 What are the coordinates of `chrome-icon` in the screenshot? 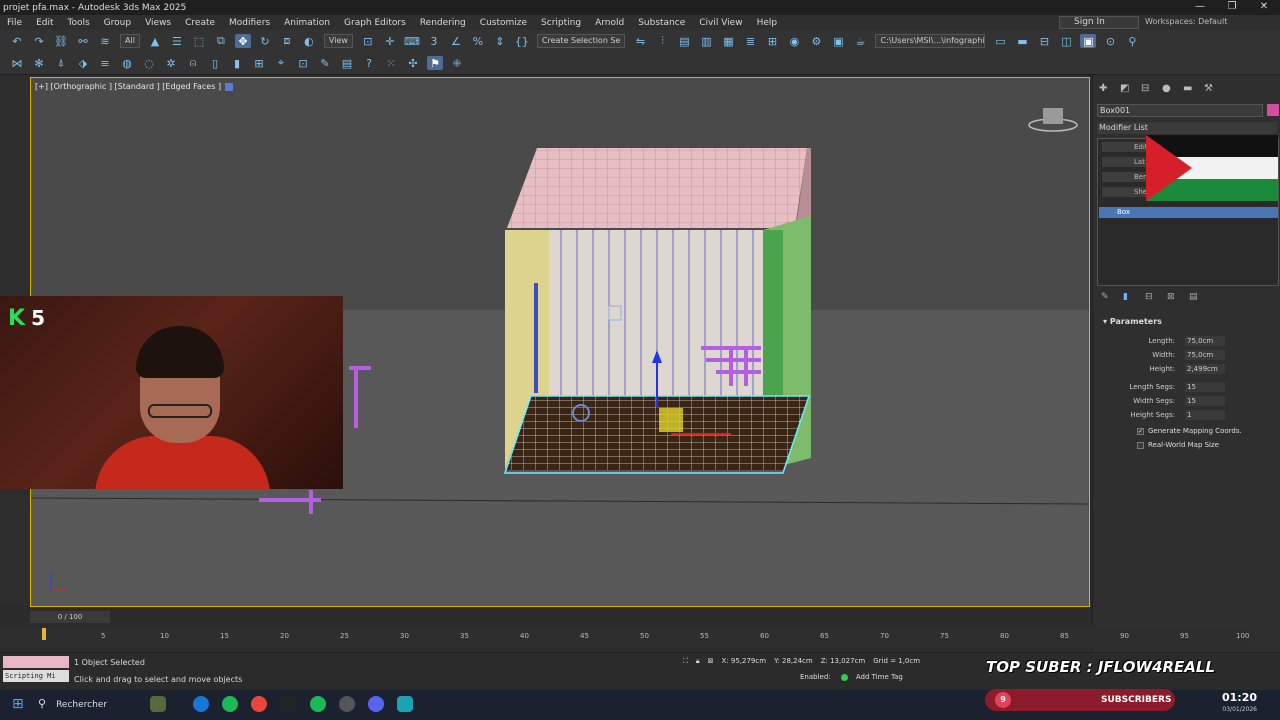 It's located at (259, 704).